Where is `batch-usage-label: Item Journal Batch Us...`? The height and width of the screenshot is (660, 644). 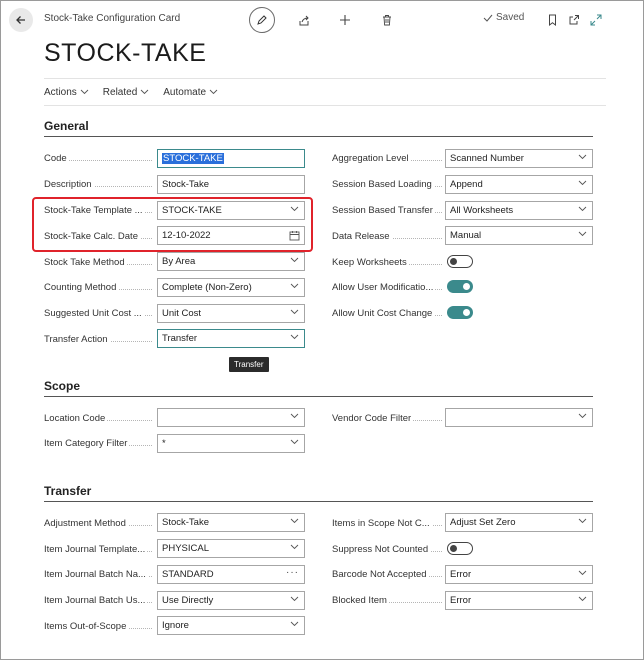
batch-usage-label: Item Journal Batch Us... is located at coordinates (98, 600).